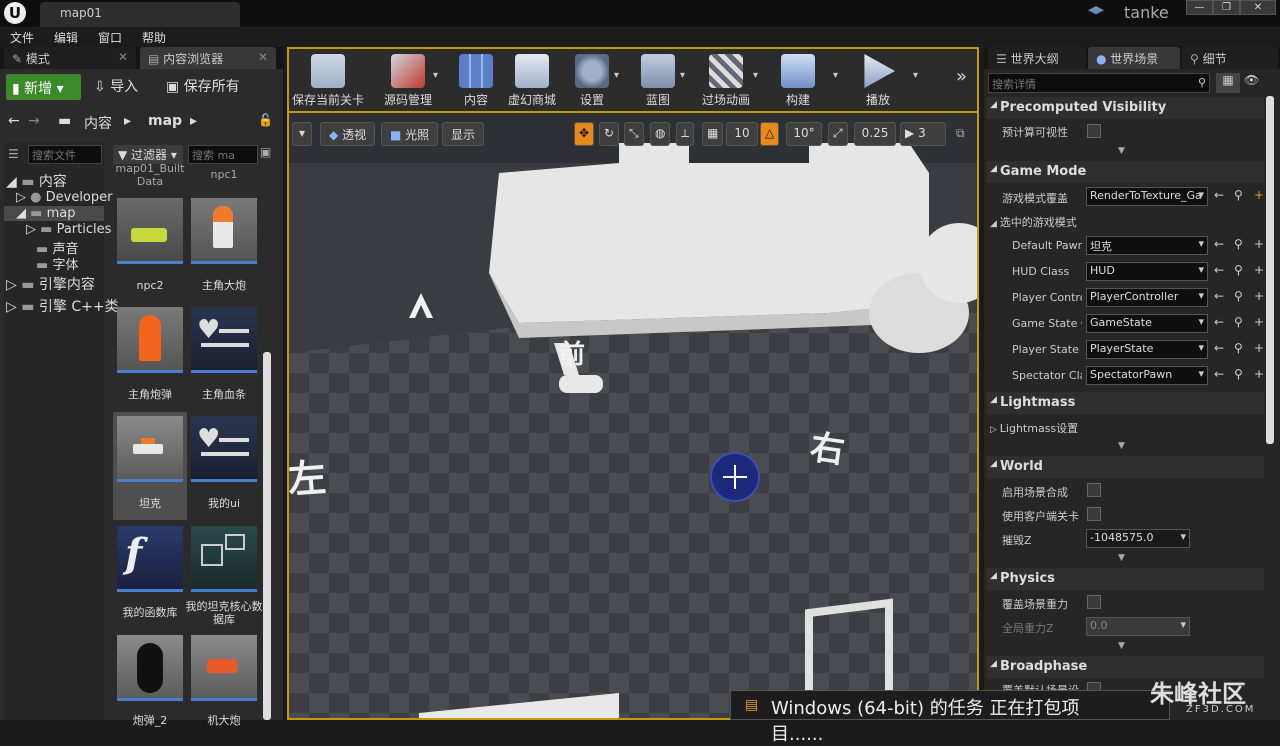 This screenshot has width=1280, height=746. What do you see at coordinates (165, 121) in the screenshot?
I see `breadcrumb-map: map` at bounding box center [165, 121].